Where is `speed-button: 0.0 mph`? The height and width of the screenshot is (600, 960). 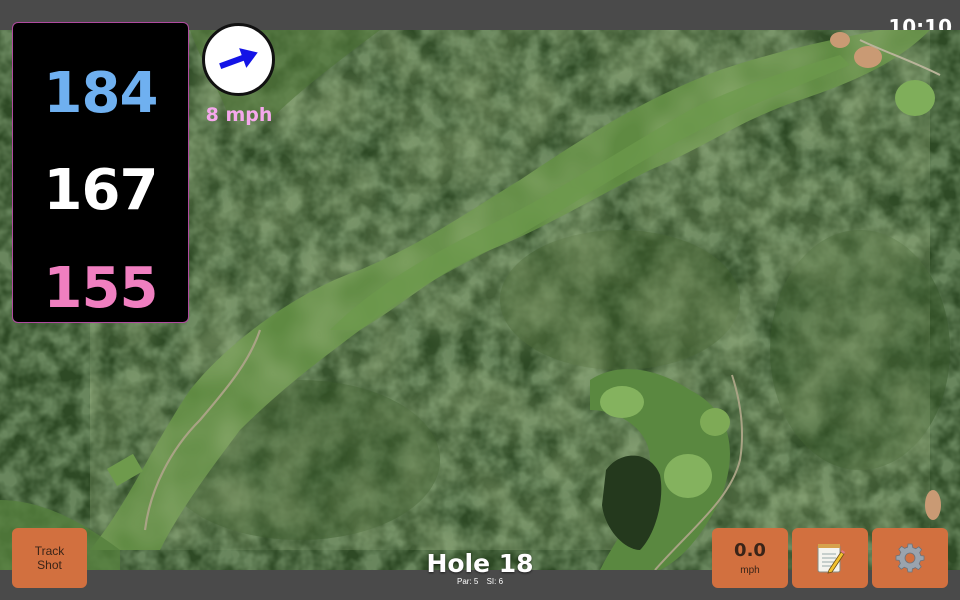
speed-button: 0.0 mph is located at coordinates (750, 558).